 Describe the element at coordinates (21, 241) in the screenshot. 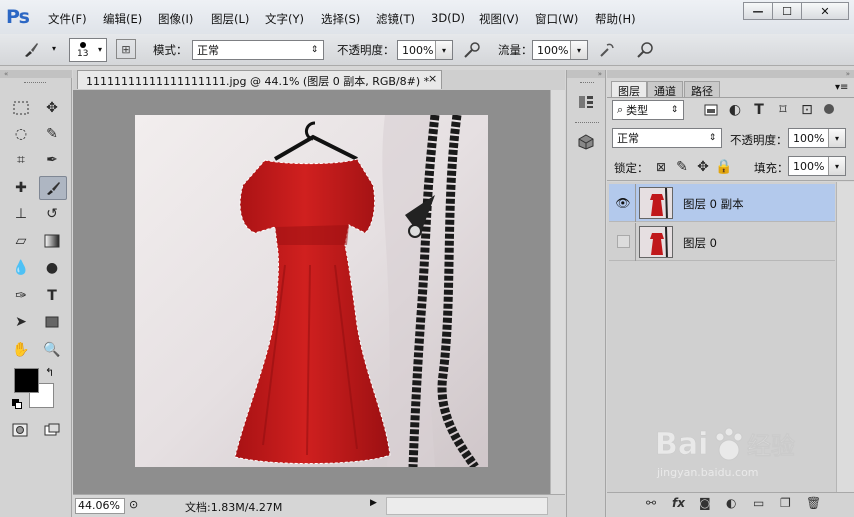

I see `eraser-tool-icon: ▱` at that location.